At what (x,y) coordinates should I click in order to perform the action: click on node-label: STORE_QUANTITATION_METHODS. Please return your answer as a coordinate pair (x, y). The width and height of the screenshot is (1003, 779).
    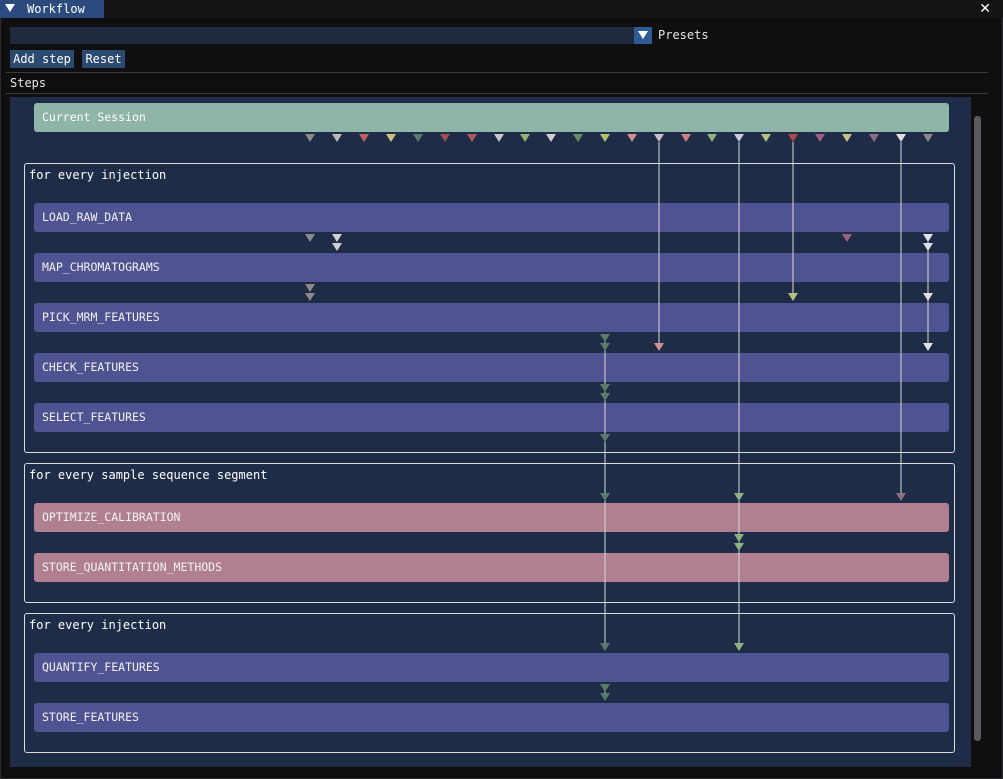
    Looking at the image, I should click on (132, 567).